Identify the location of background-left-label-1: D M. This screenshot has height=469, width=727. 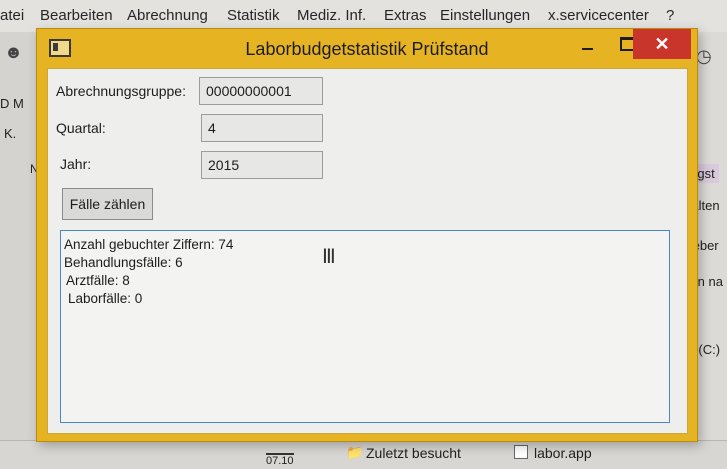
(12, 103).